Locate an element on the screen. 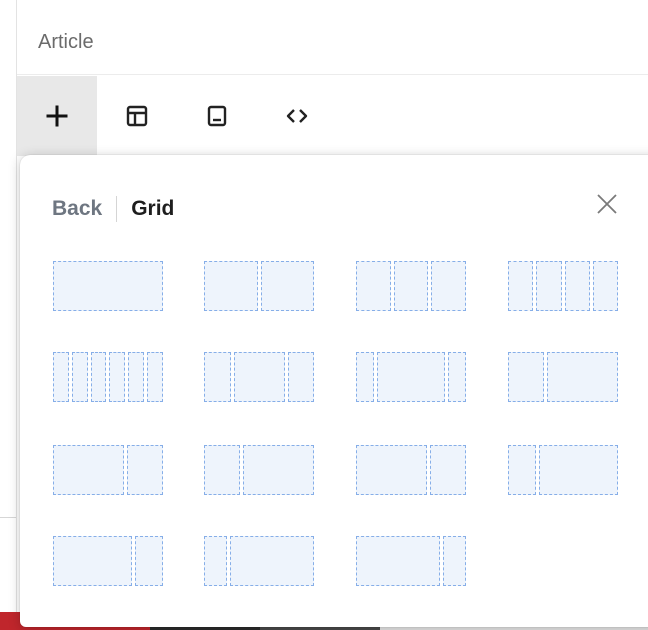 Image resolution: width=648 pixels, height=630 pixels. background-divider is located at coordinates (8, 517).